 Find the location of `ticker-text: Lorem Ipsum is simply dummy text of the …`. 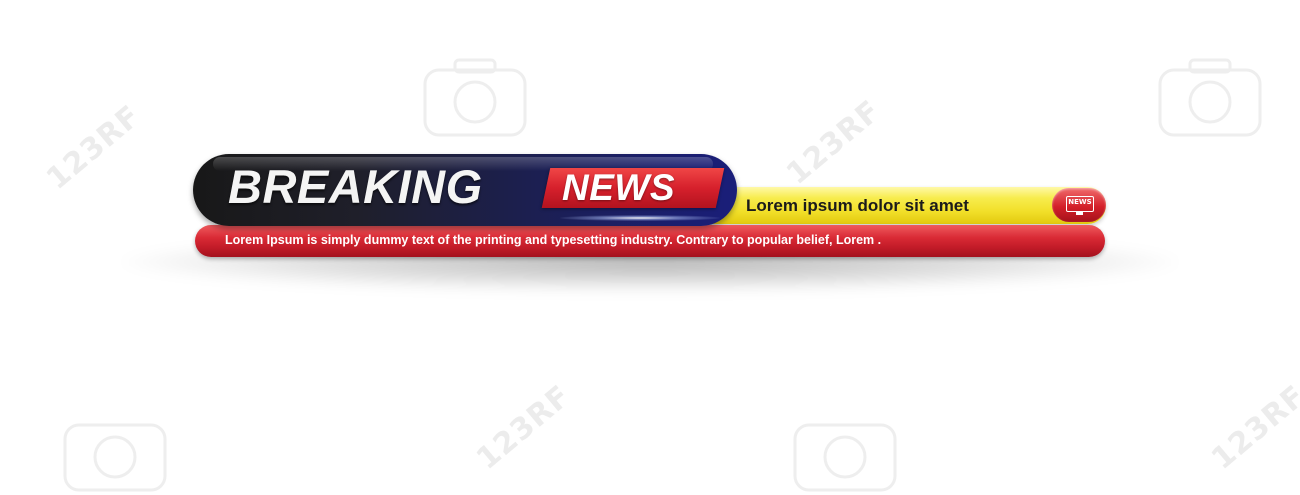

ticker-text: Lorem Ipsum is simply dummy text of the … is located at coordinates (553, 240).